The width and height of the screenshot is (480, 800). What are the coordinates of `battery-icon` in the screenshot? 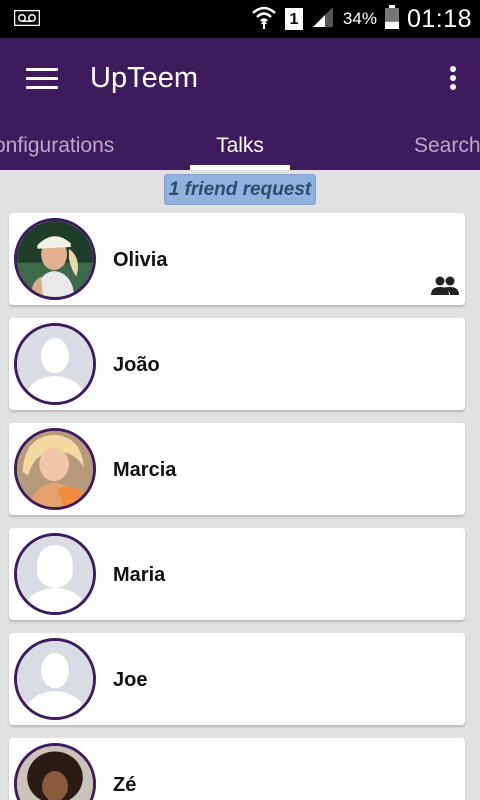 It's located at (391, 19).